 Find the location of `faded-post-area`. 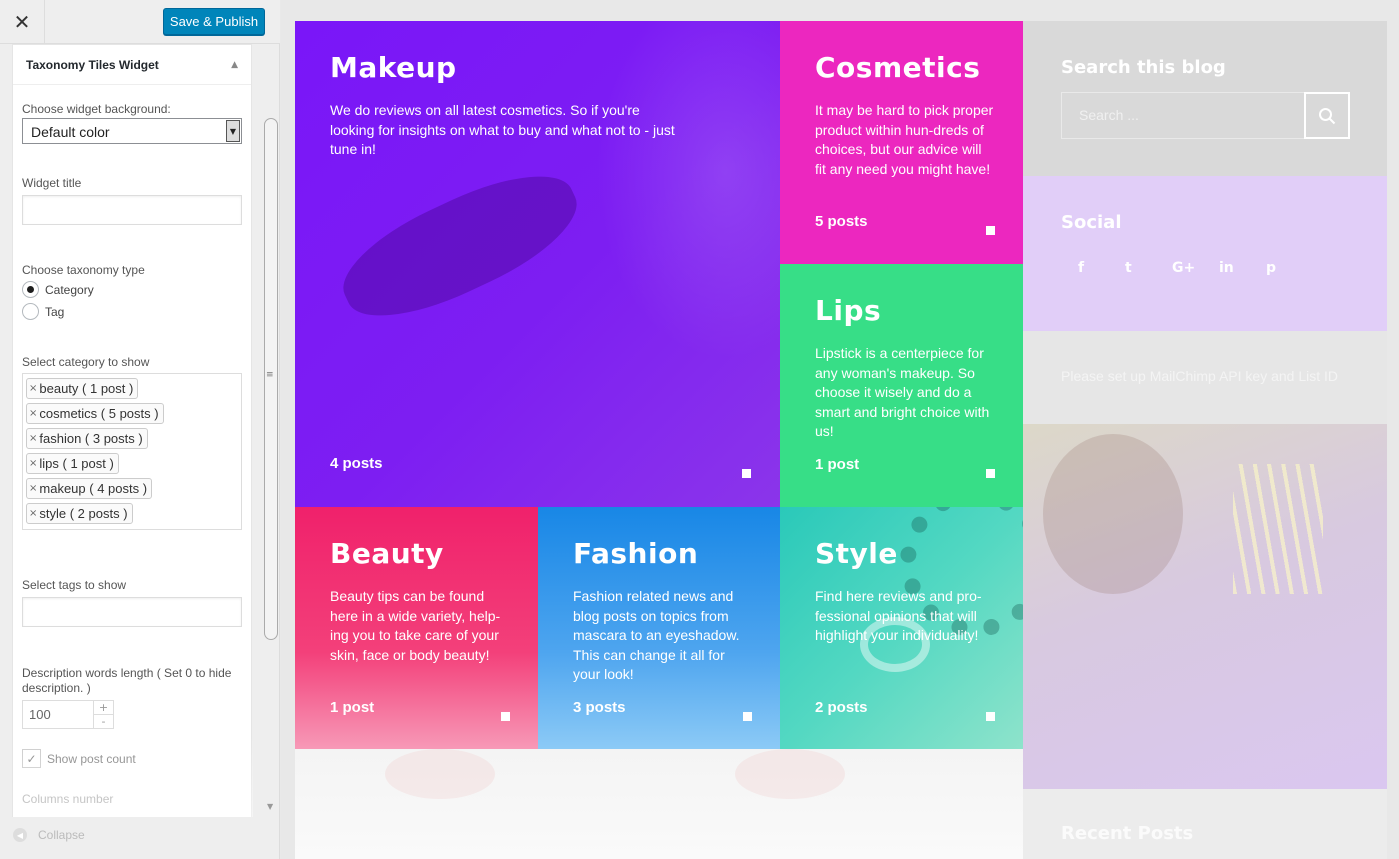

faded-post-area is located at coordinates (659, 804).